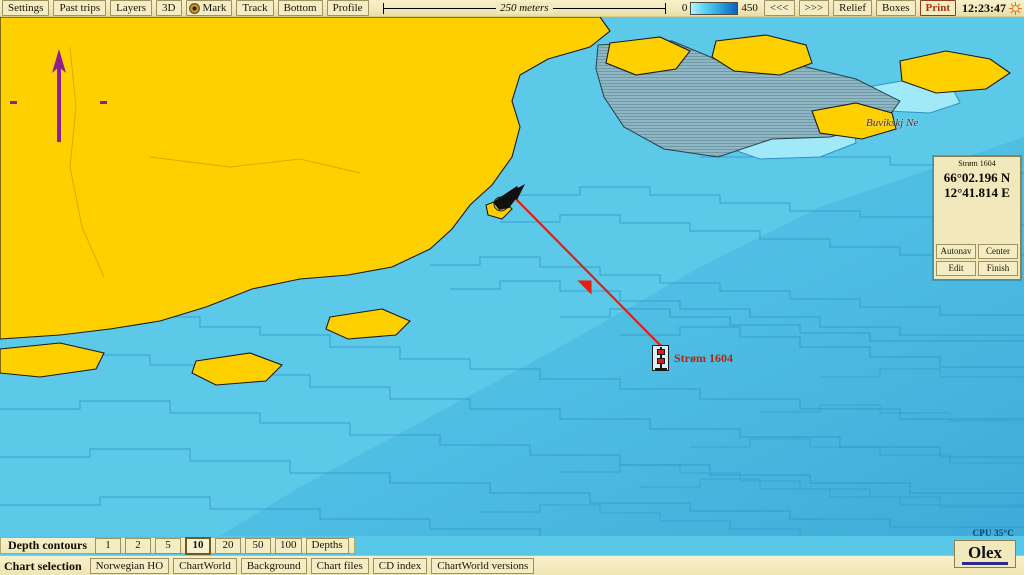 The image size is (1024, 575). I want to click on mark-button: Mark, so click(209, 8).